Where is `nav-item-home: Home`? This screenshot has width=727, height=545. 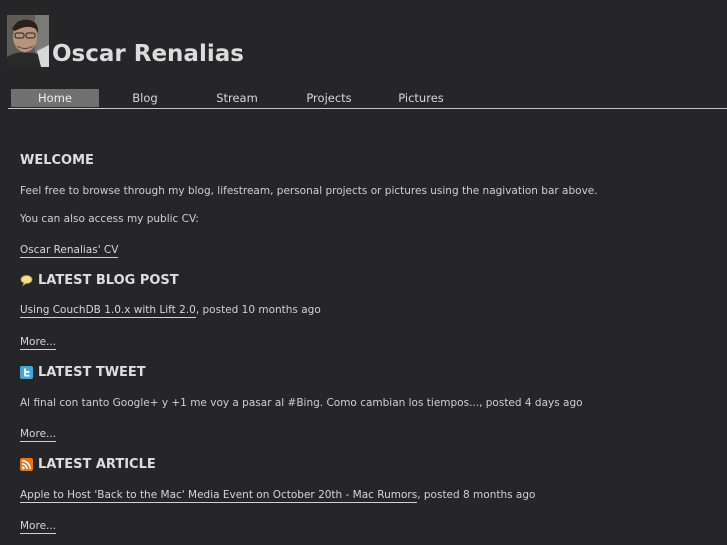
nav-item-home: Home is located at coordinates (55, 98).